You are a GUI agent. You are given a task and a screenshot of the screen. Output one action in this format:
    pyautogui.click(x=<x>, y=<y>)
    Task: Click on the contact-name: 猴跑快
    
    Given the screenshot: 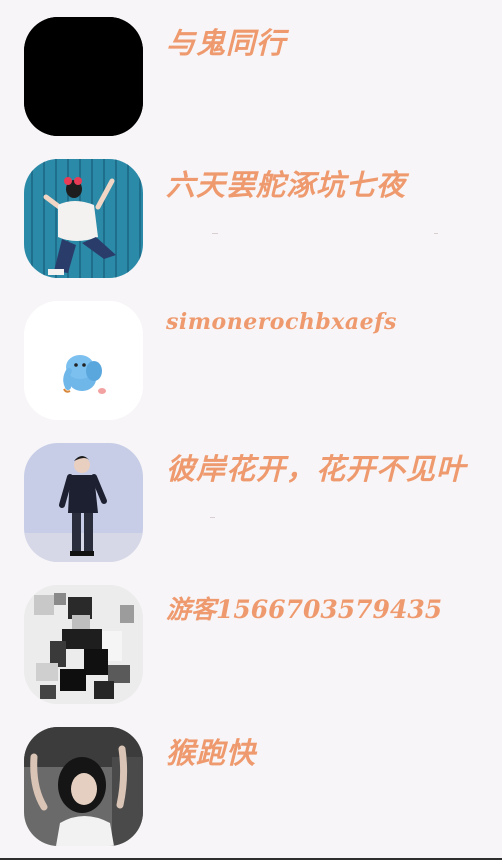 What is the action you would take?
    pyautogui.click(x=211, y=753)
    